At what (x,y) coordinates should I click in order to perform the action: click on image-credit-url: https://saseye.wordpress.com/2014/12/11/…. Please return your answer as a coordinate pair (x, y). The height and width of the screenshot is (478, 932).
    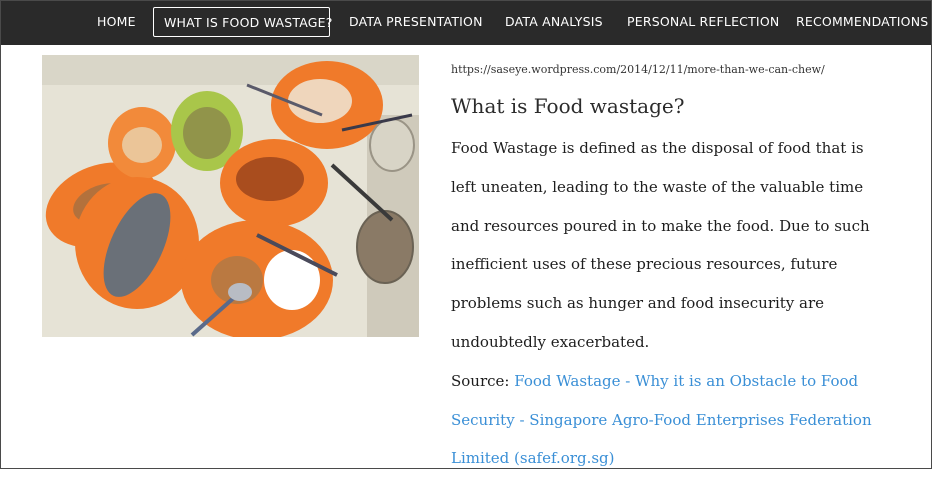
    Looking at the image, I should click on (638, 69).